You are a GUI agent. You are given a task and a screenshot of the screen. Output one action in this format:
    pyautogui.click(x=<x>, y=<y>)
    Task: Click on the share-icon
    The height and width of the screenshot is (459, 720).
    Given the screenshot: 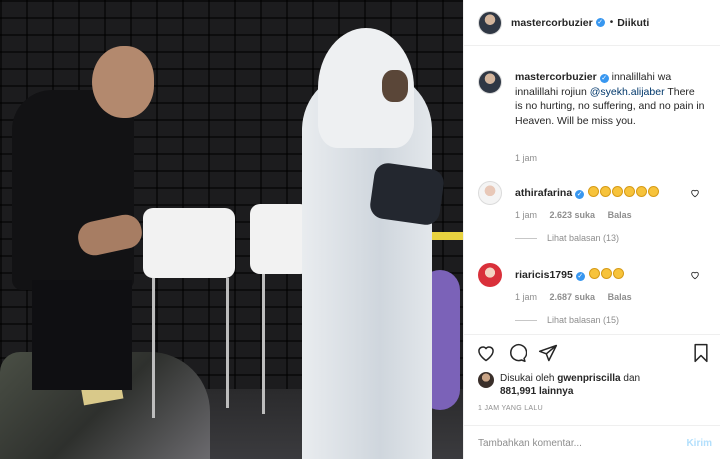 What is the action you would take?
    pyautogui.click(x=548, y=353)
    